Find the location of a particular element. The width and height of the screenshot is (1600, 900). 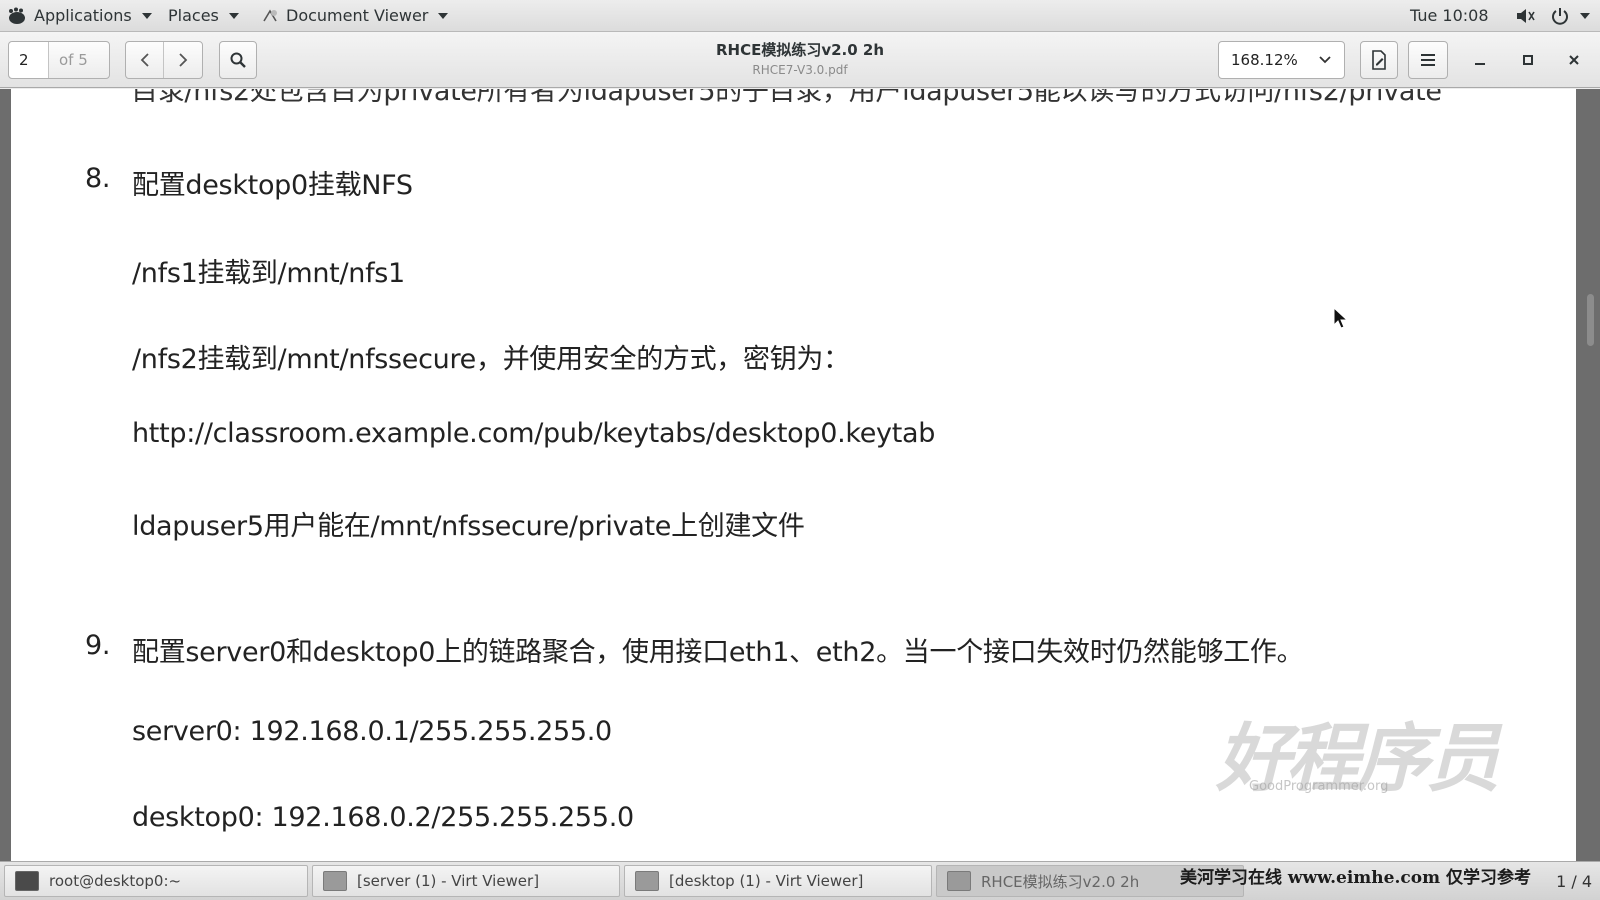

mouse-pointer-icon is located at coordinates (1341, 318).